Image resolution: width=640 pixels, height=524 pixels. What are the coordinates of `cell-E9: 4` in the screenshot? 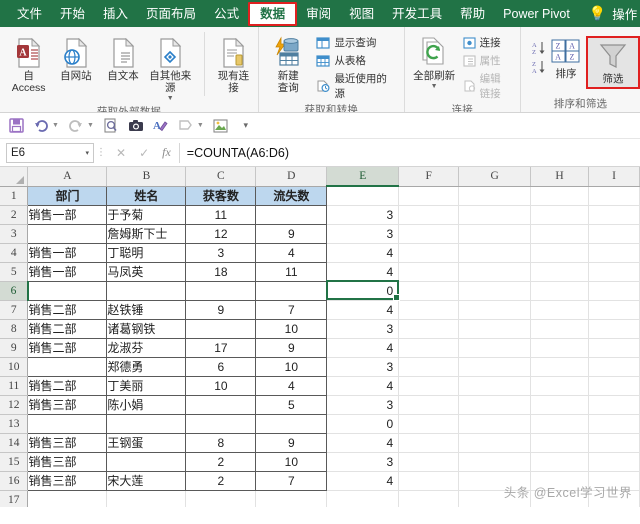 It's located at (363, 348).